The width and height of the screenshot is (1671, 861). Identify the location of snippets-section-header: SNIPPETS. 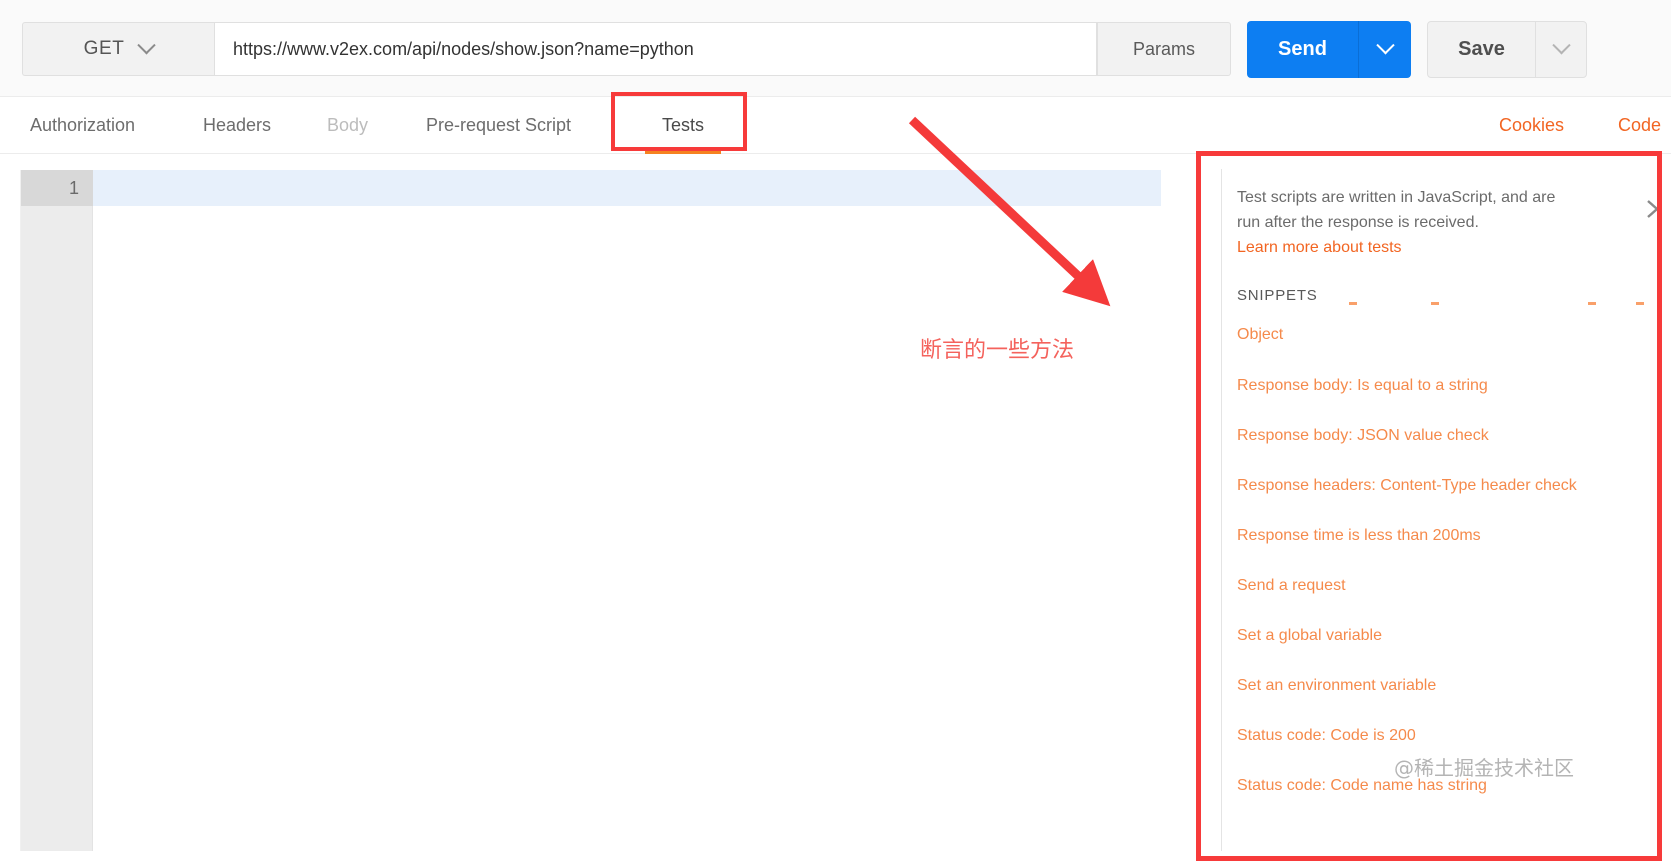
(1277, 295).